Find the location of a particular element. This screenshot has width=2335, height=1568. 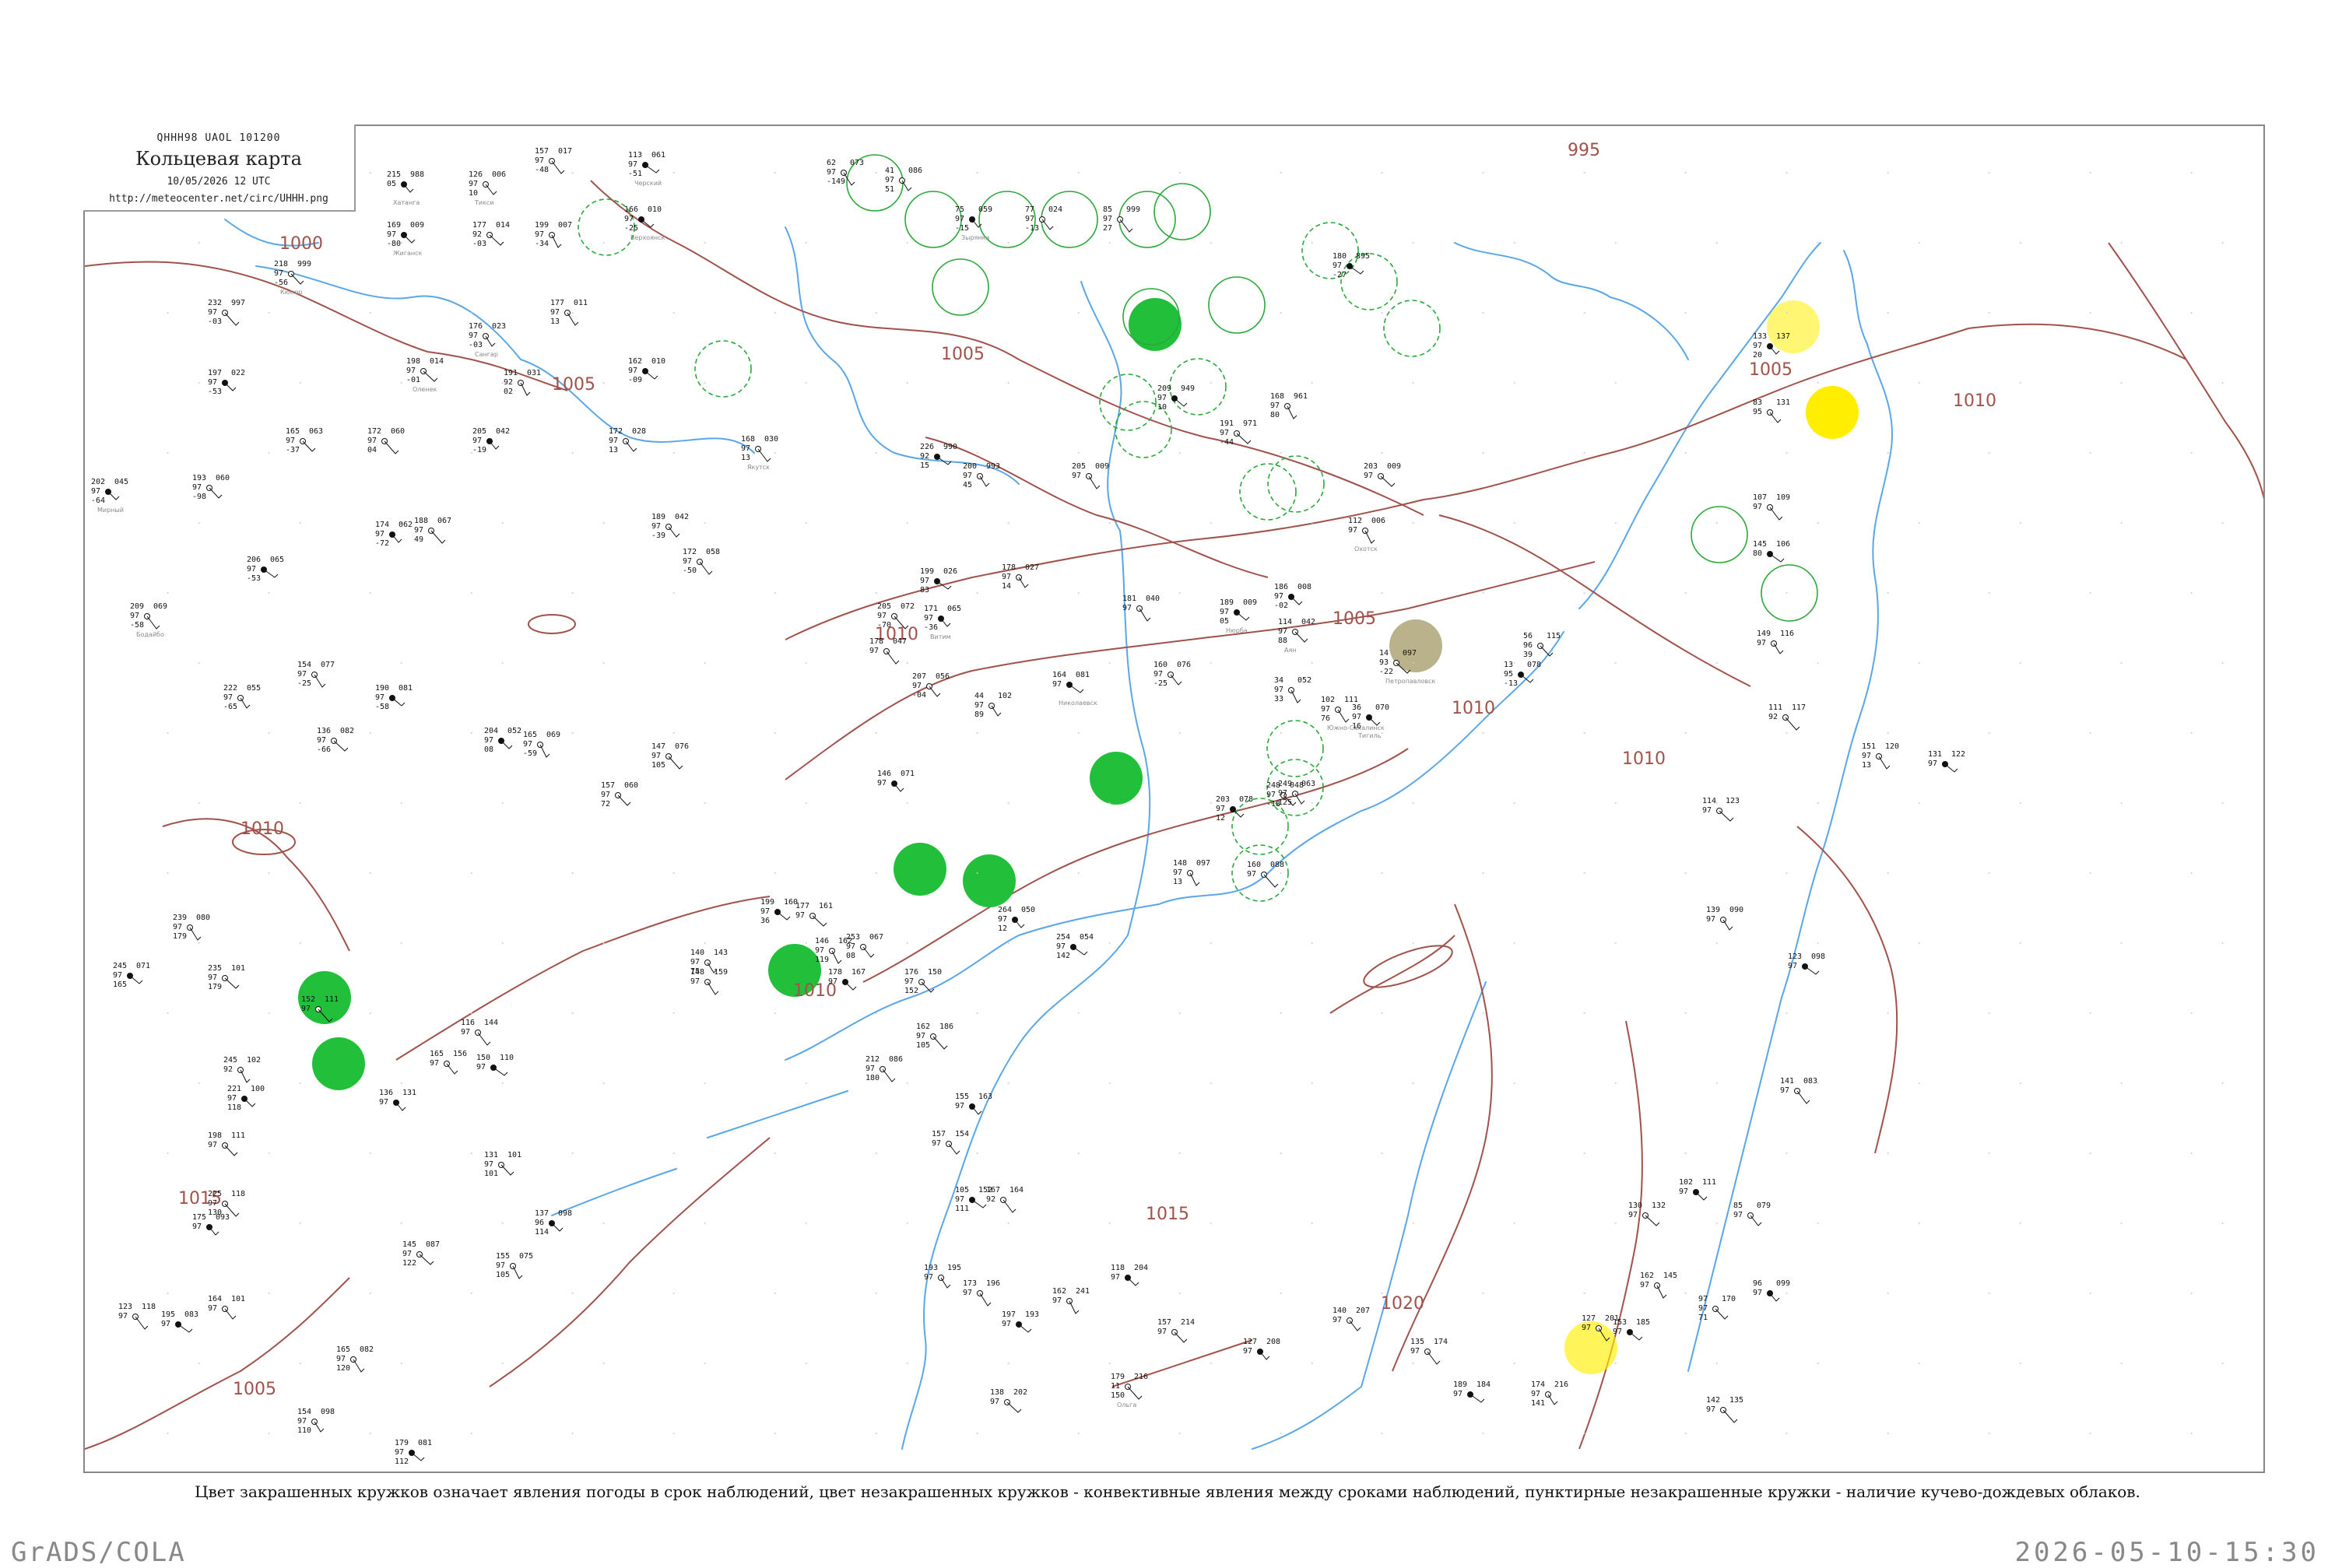

station-plot: 212 086 97180 is located at coordinates (884, 1068).